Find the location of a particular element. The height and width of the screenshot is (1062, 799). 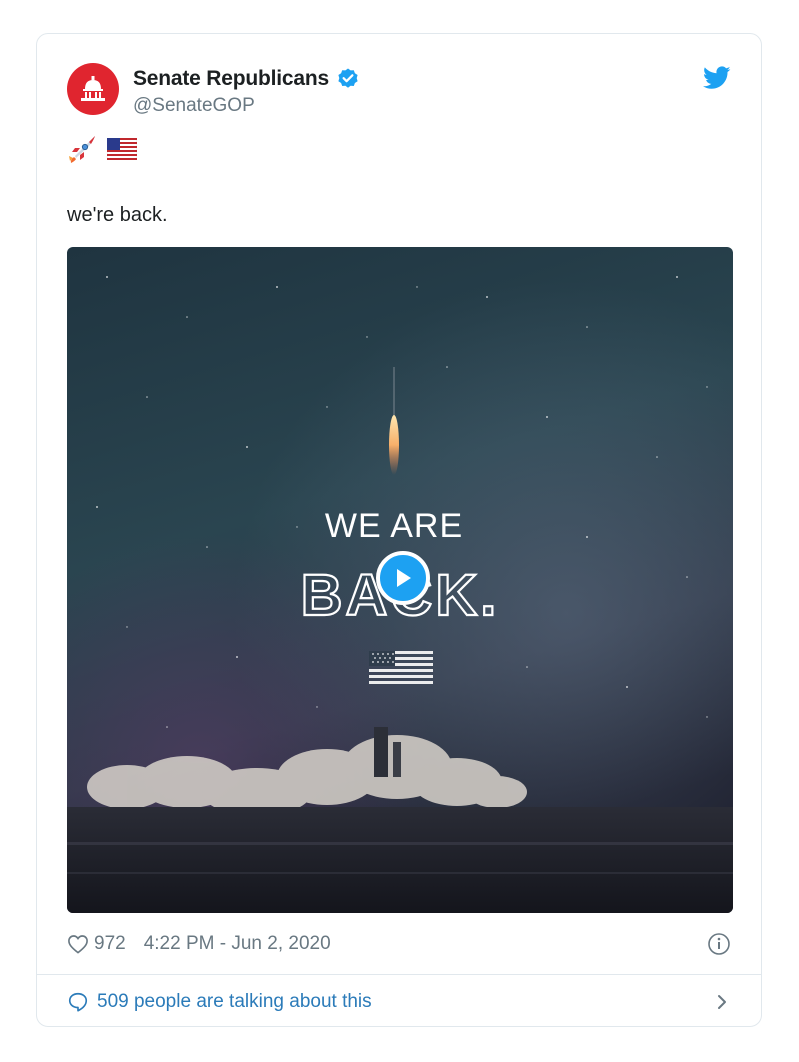

play-button is located at coordinates (403, 578).